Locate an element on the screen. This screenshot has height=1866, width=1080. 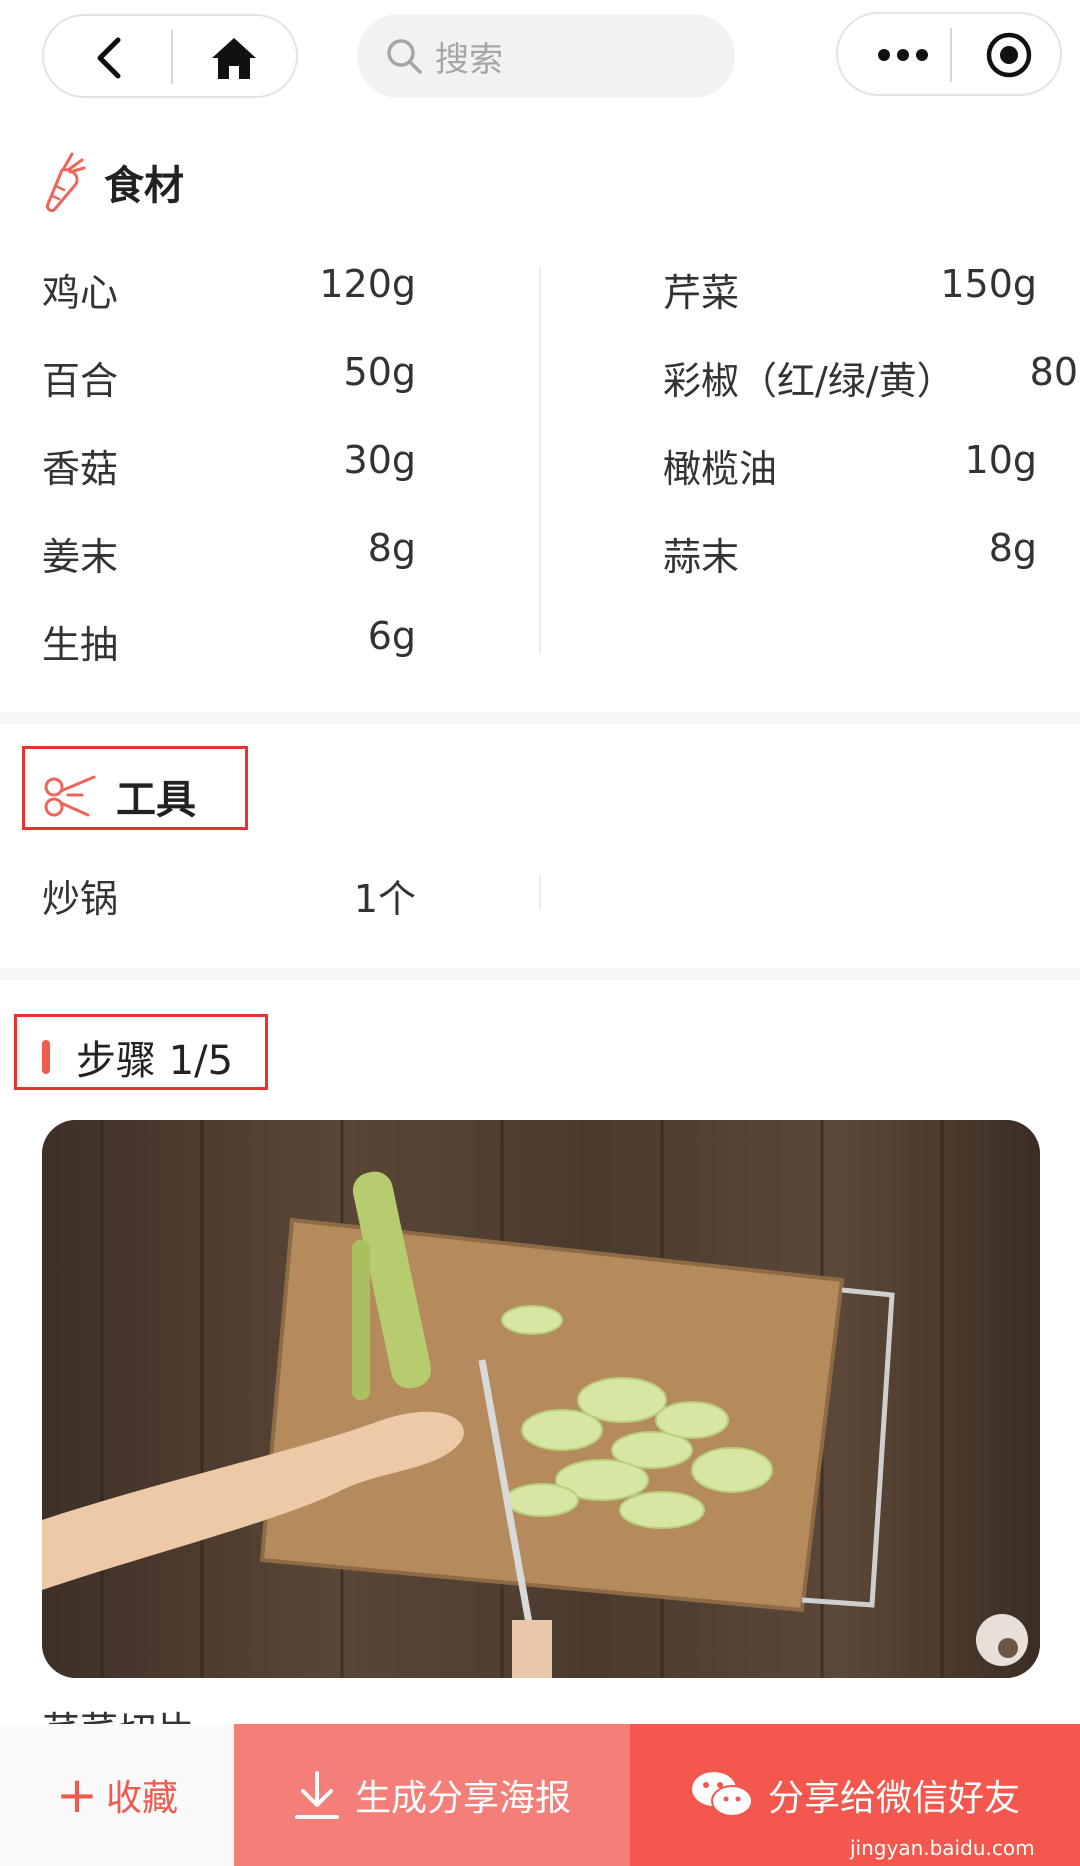
ingredient-qty: 50g is located at coordinates (379, 372).